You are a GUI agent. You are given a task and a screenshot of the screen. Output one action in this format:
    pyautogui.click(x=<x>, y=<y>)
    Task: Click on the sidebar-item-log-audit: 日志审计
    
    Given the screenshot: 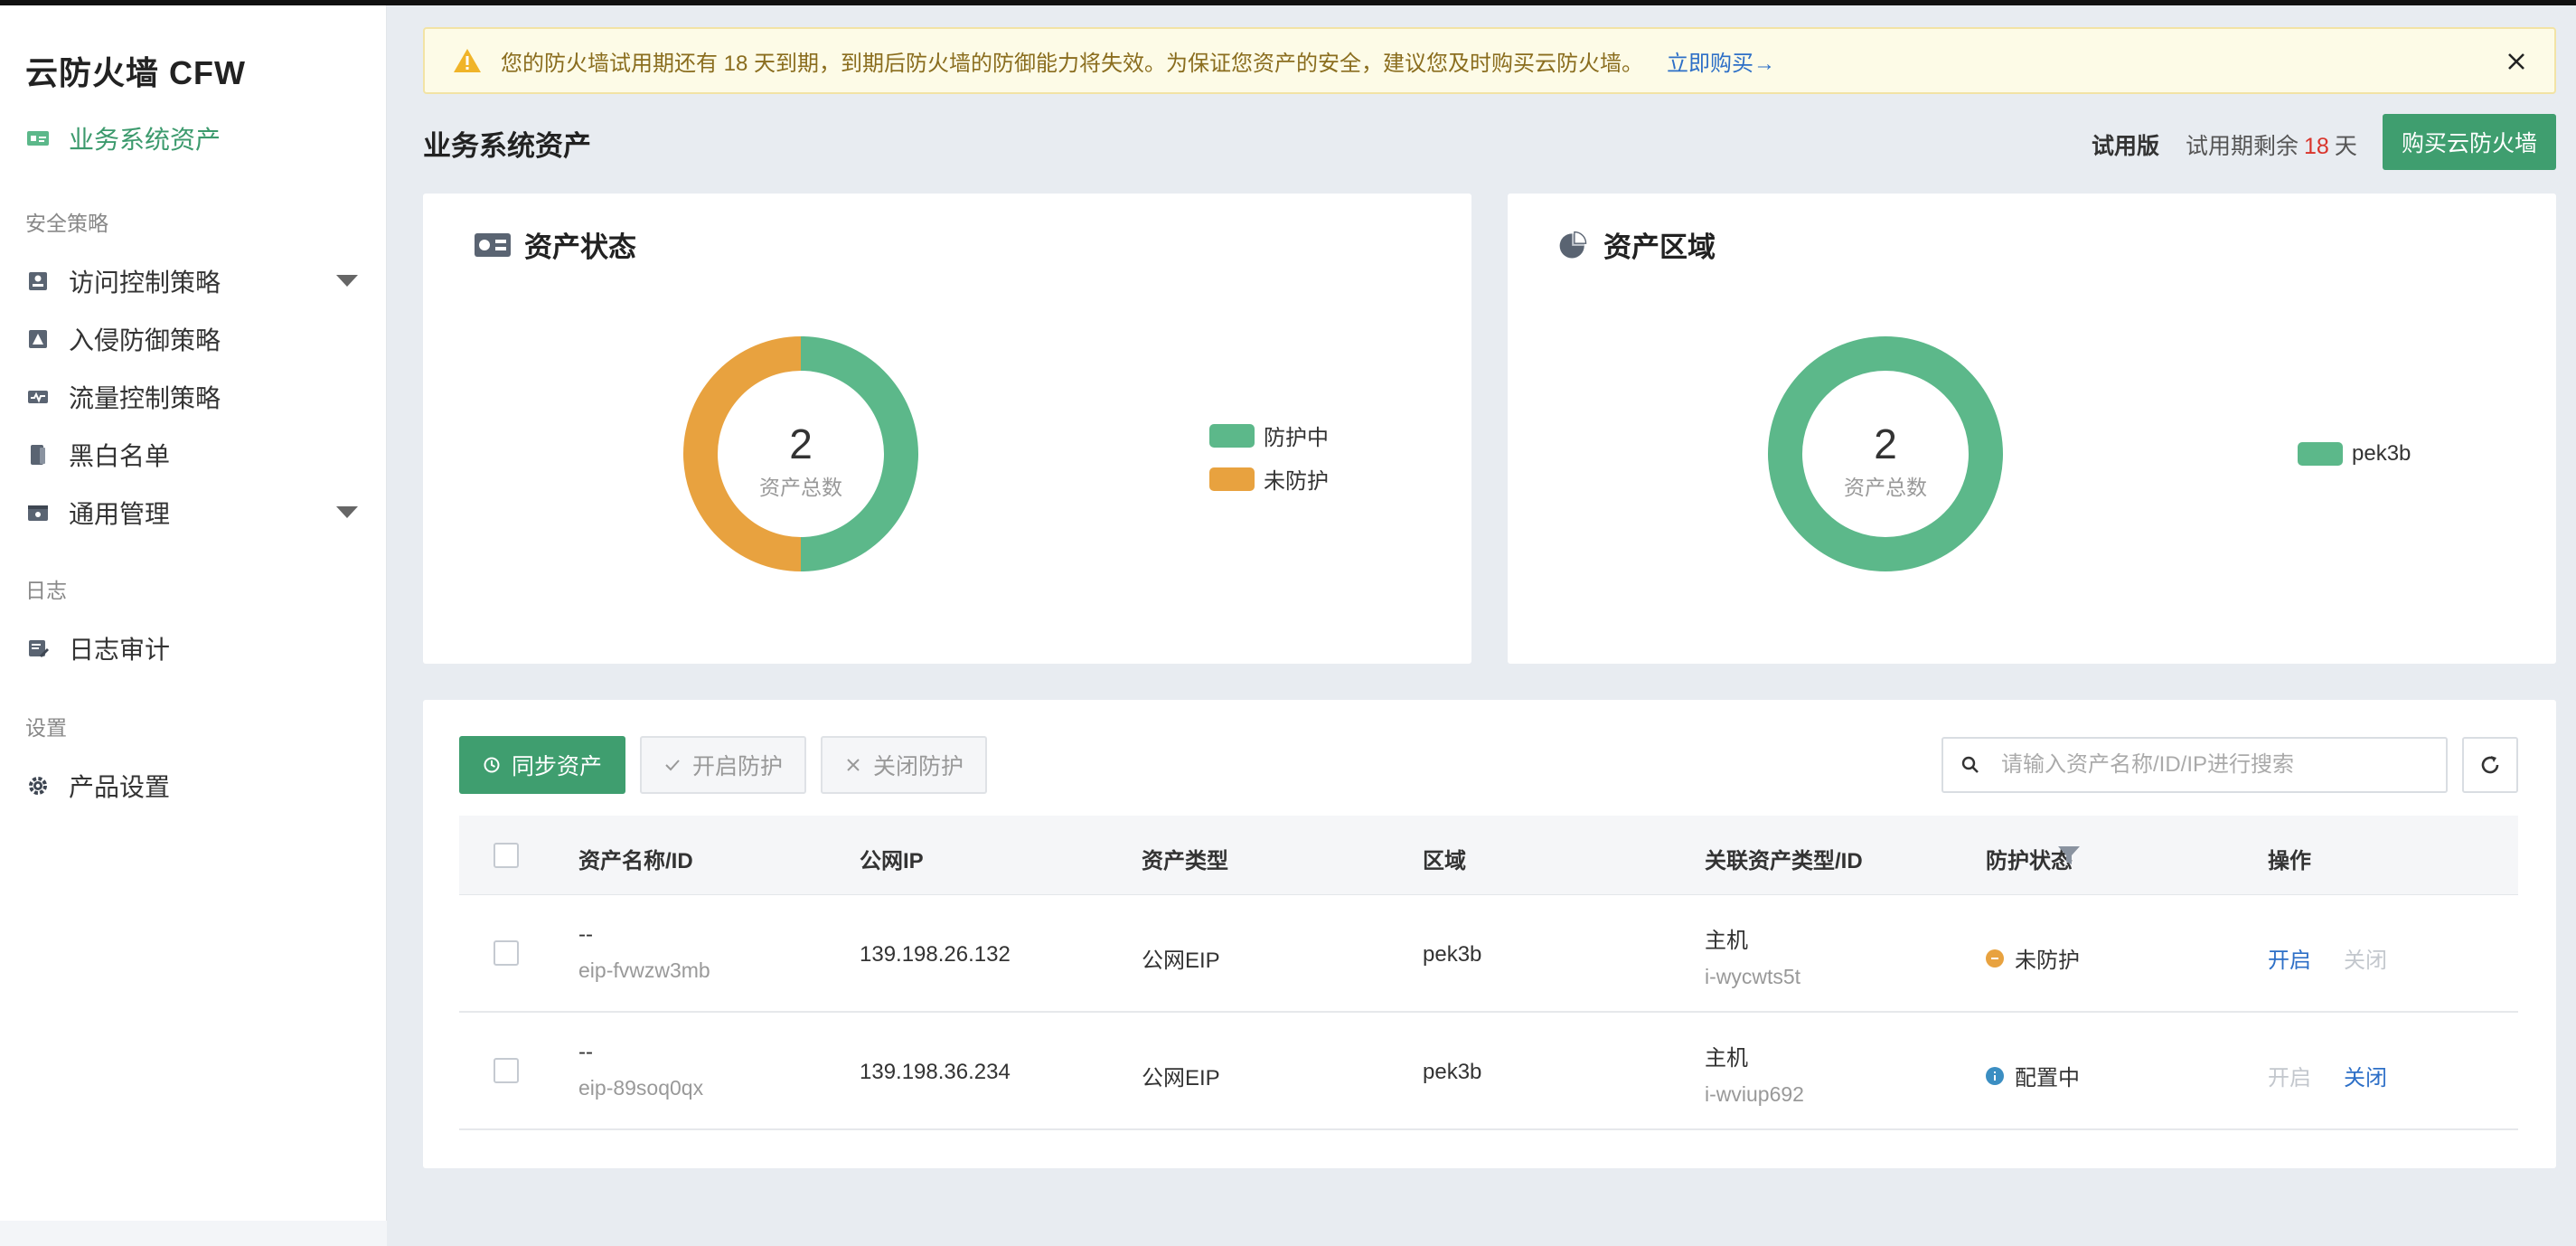 What is the action you would take?
    pyautogui.click(x=197, y=649)
    